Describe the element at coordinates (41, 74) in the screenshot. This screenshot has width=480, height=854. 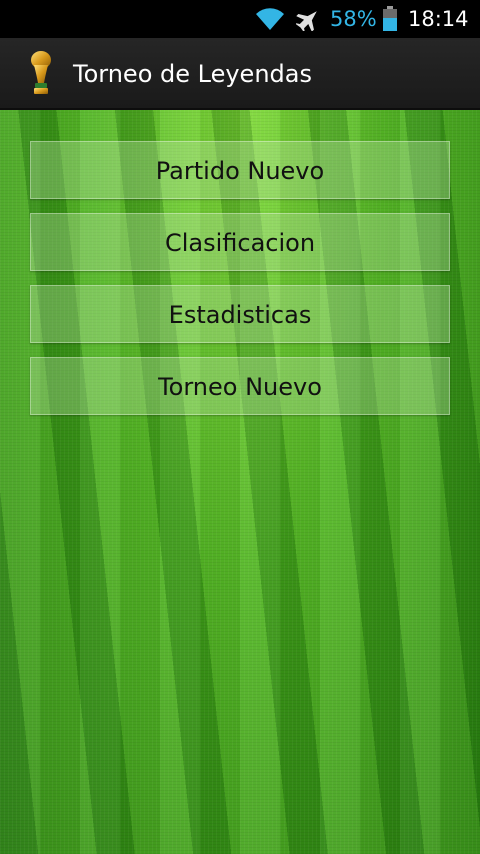
I see `trophy-icon` at that location.